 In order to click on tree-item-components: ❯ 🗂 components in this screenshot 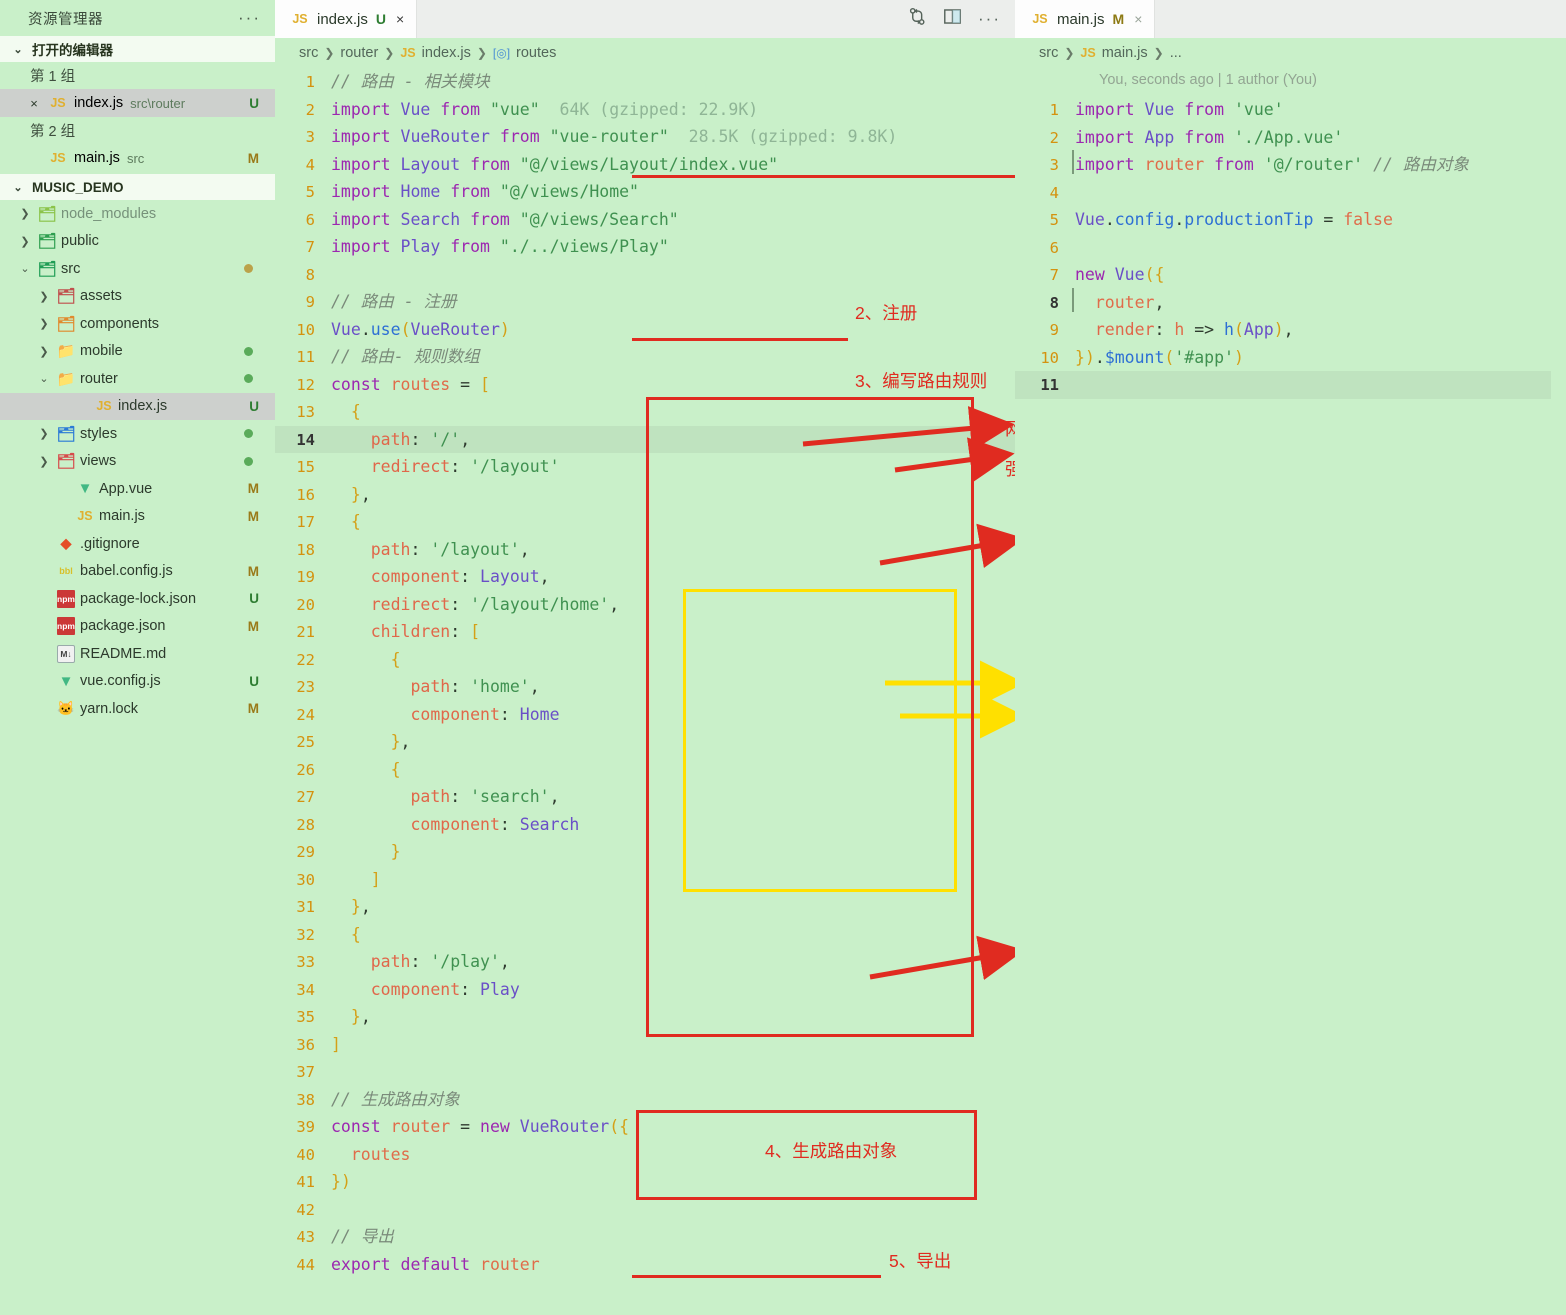, I will do `click(137, 324)`.